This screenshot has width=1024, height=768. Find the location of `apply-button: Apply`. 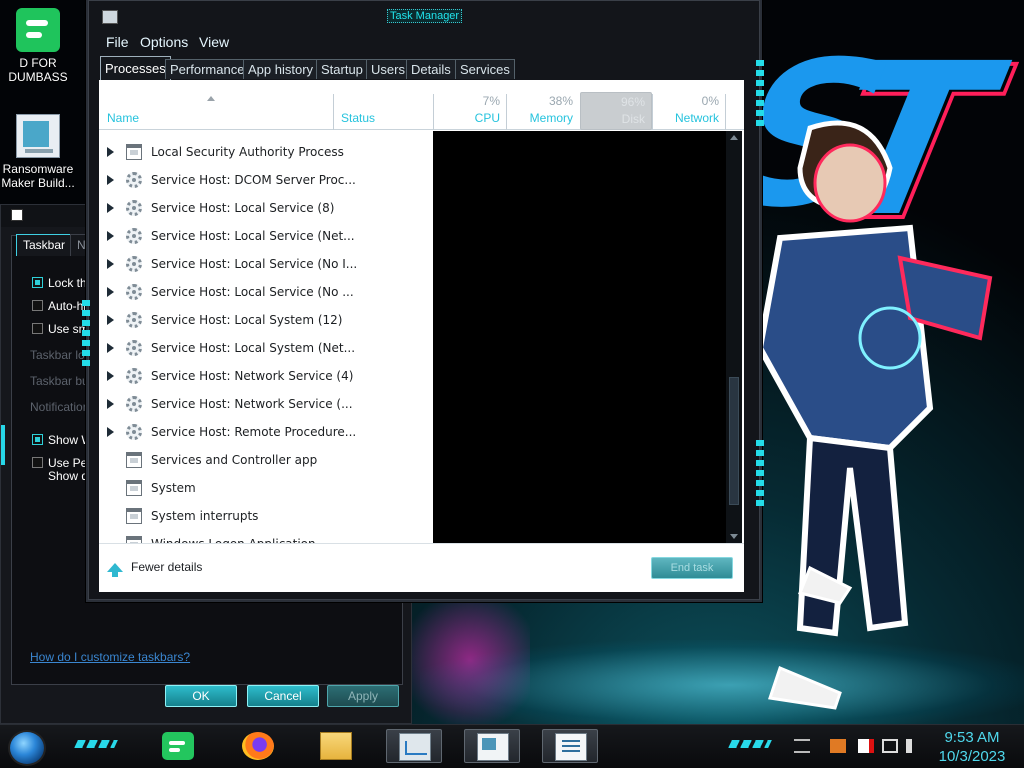

apply-button: Apply is located at coordinates (363, 696).